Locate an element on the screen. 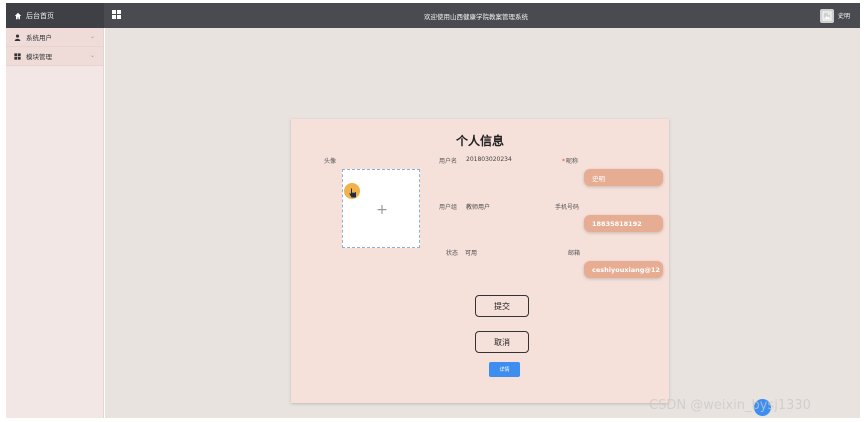 This screenshot has height=422, width=866. home-icon is located at coordinates (18, 15).